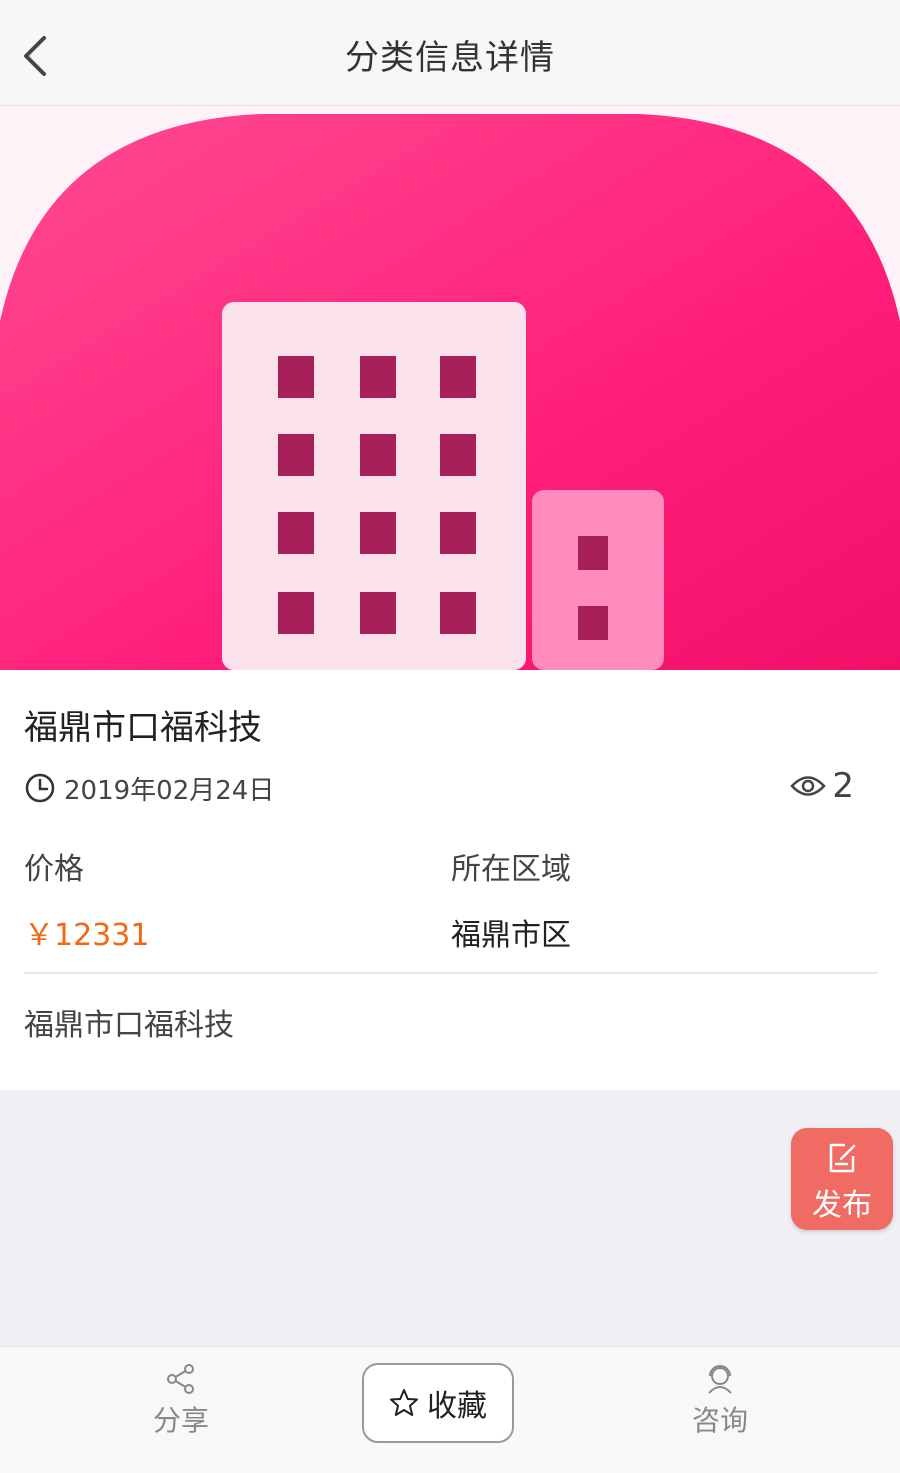 The width and height of the screenshot is (900, 1473). I want to click on view-count: 2, so click(822, 786).